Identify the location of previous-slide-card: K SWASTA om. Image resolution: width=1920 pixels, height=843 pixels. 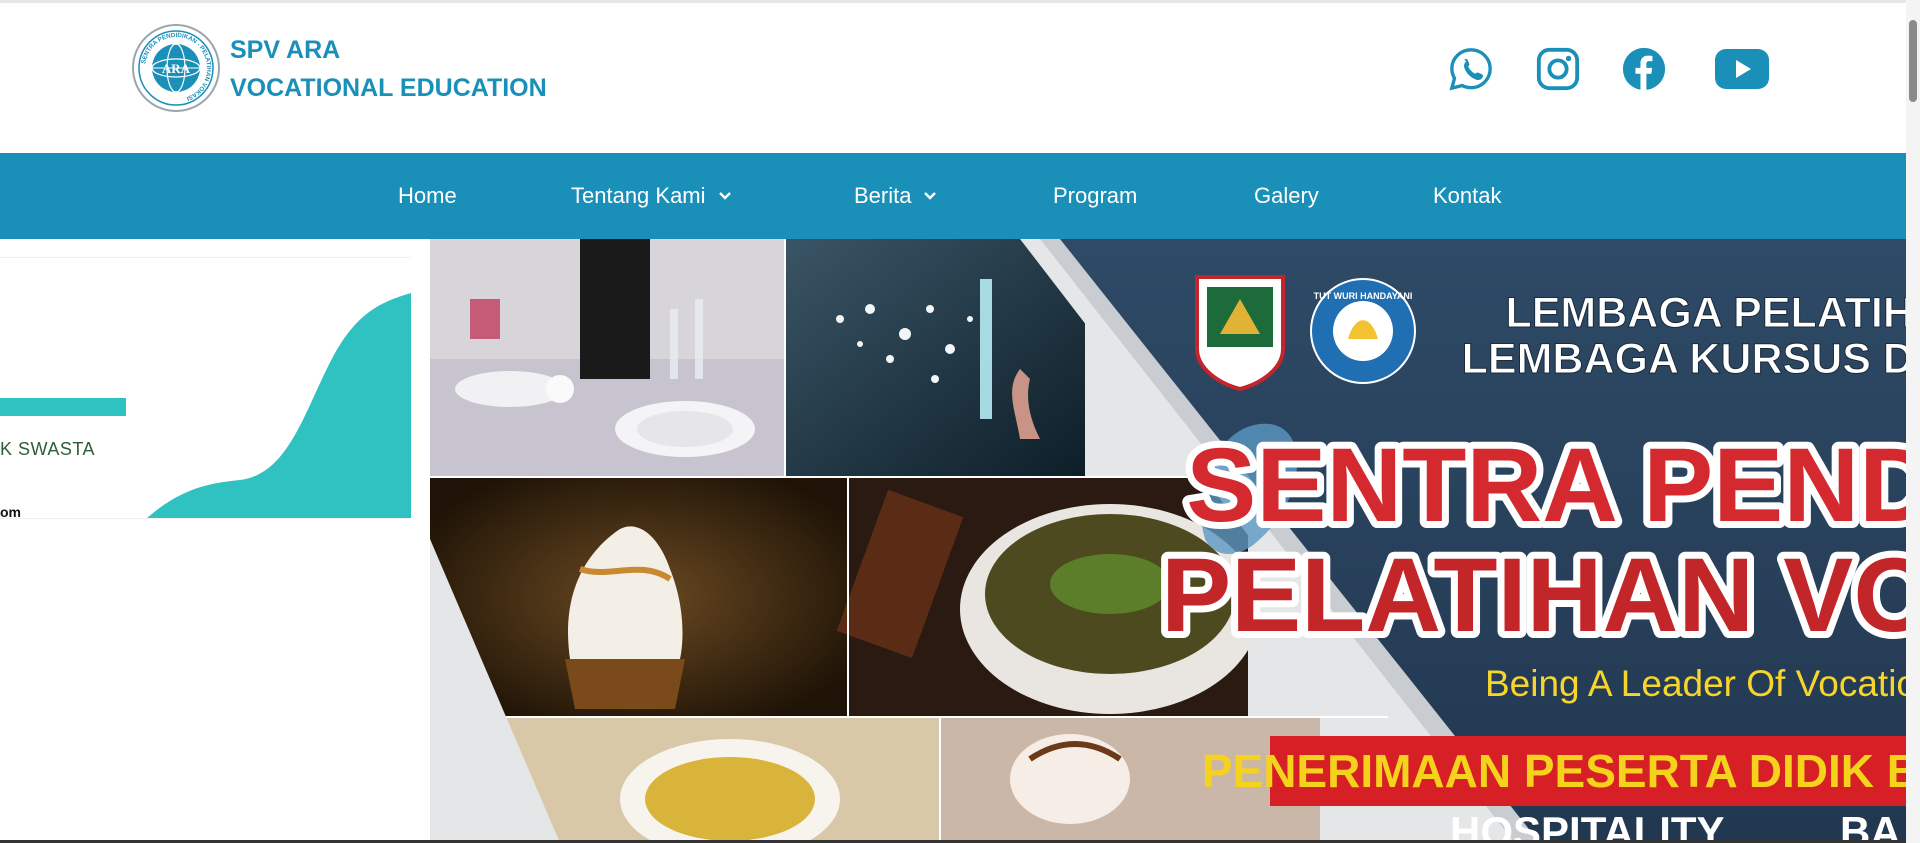
(205, 388).